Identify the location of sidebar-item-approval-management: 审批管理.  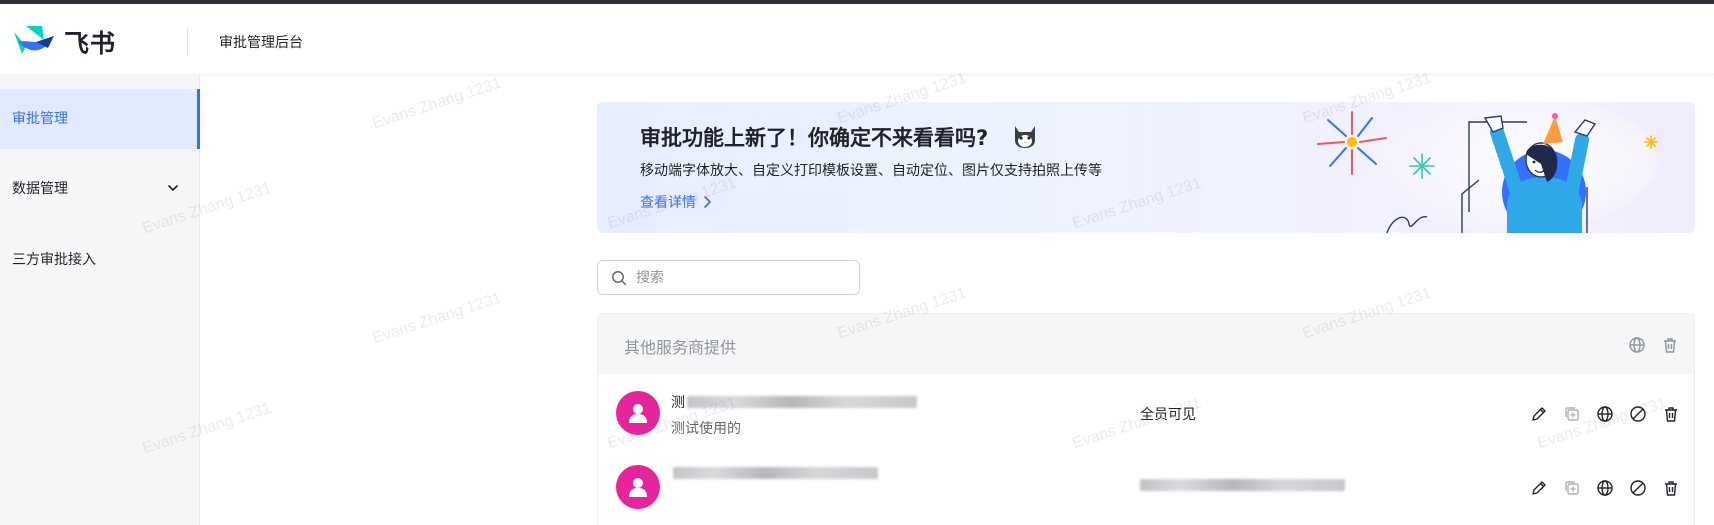
(100, 119).